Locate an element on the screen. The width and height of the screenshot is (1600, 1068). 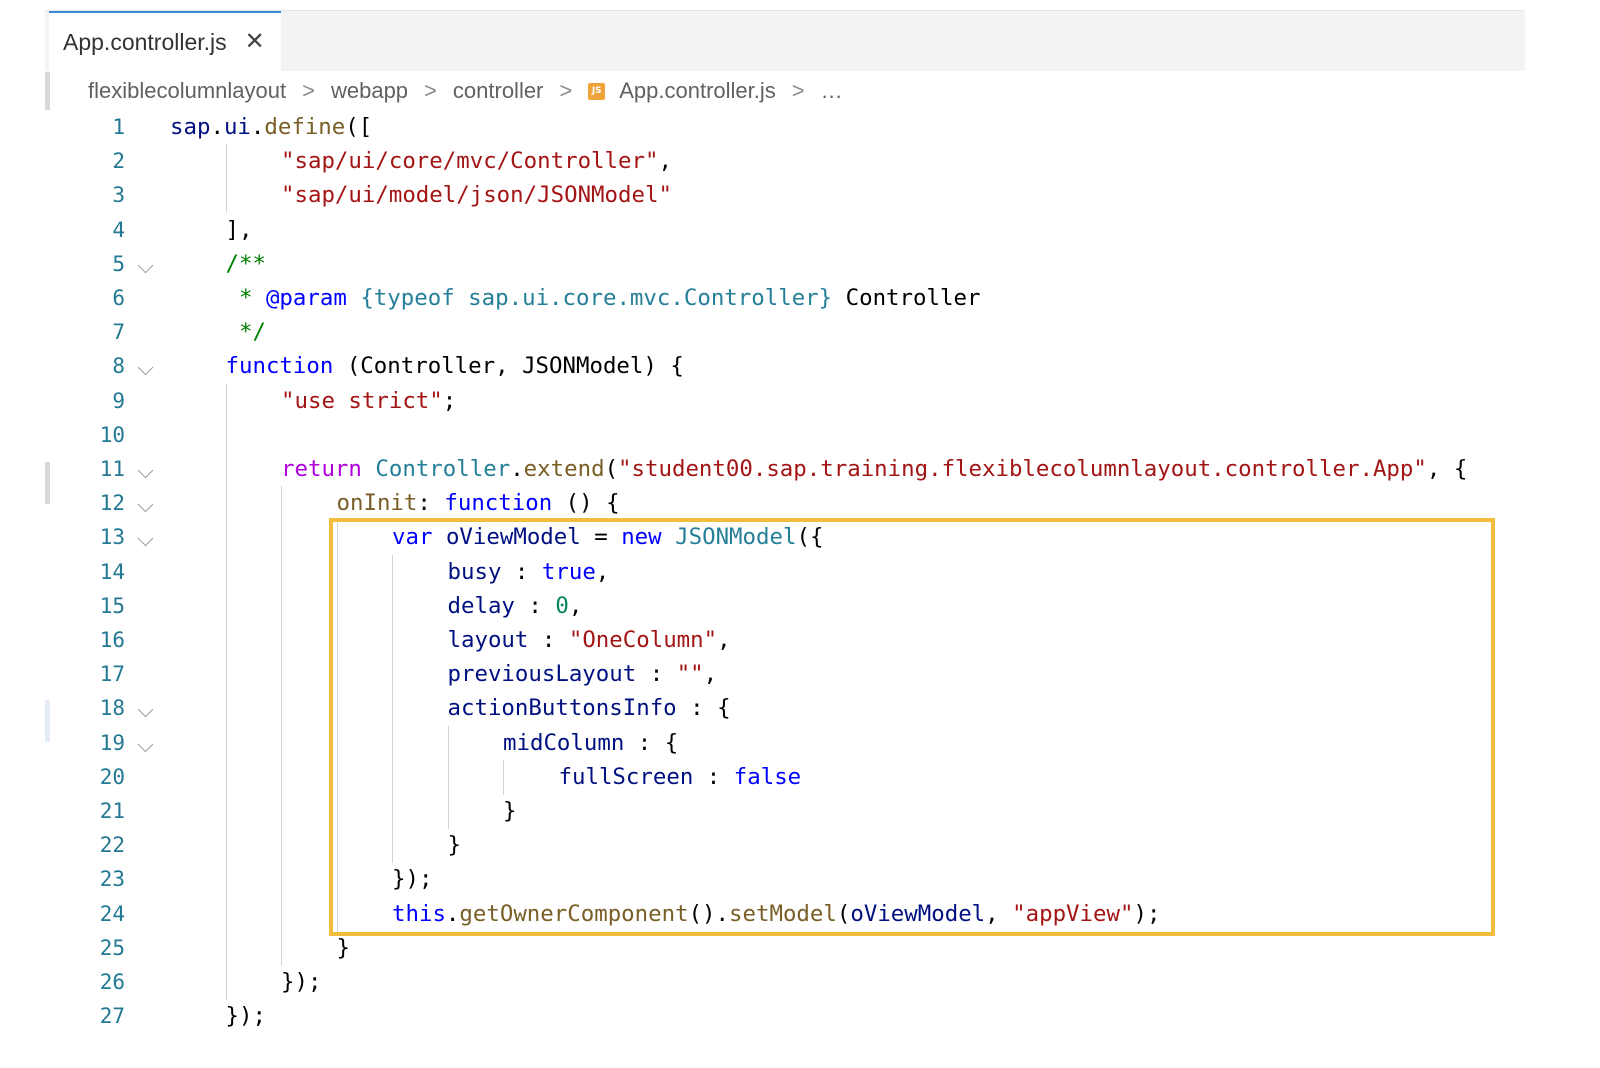
breadcrumb-item-file: App.controller.js is located at coordinates (697, 91).